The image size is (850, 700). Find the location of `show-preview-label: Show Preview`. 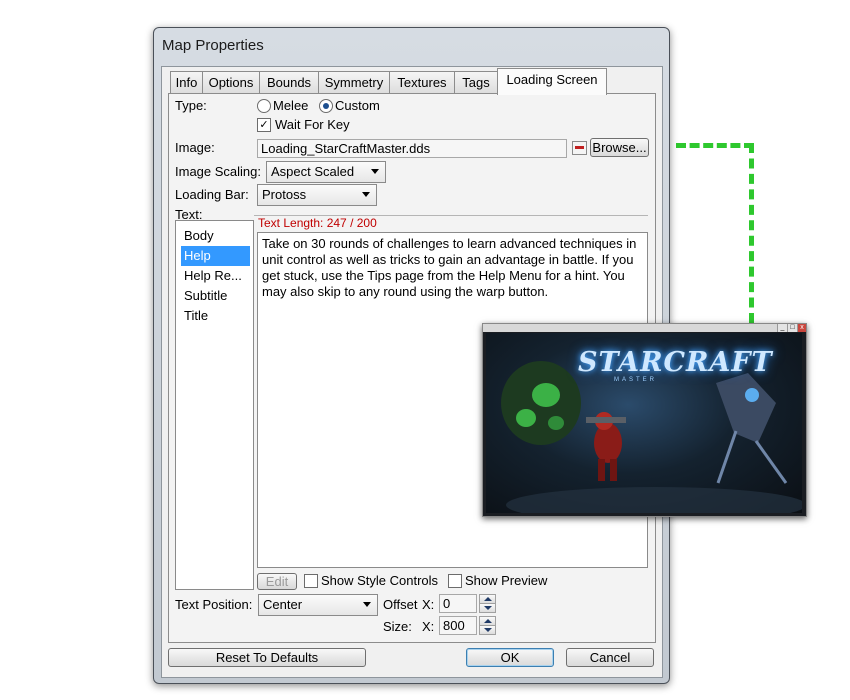

show-preview-label: Show Preview is located at coordinates (506, 580).